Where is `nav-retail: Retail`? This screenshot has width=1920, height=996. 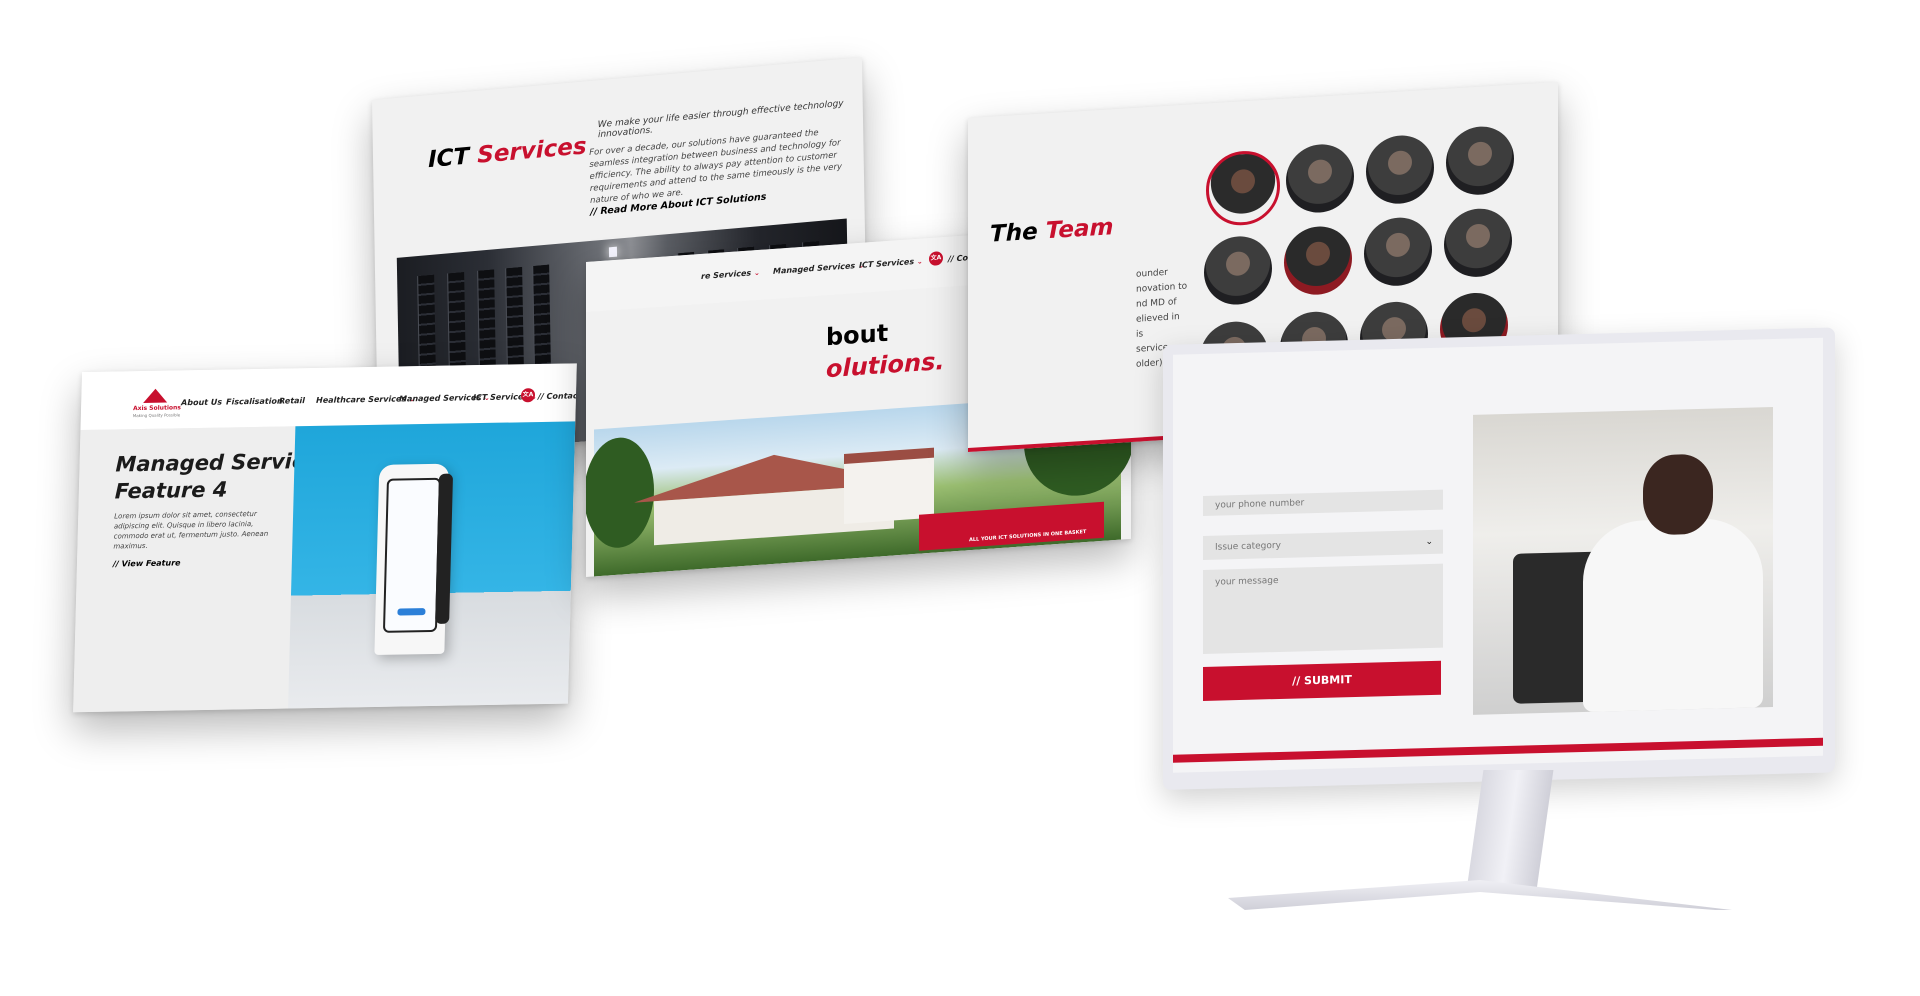 nav-retail: Retail is located at coordinates (292, 400).